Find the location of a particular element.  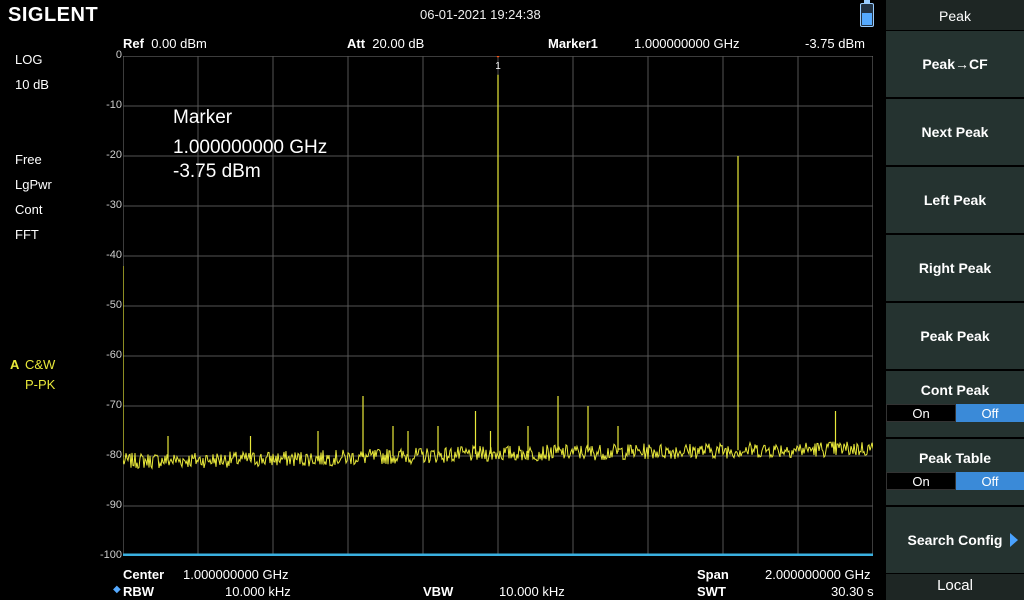

marker-box-title: Marker is located at coordinates (203, 117).